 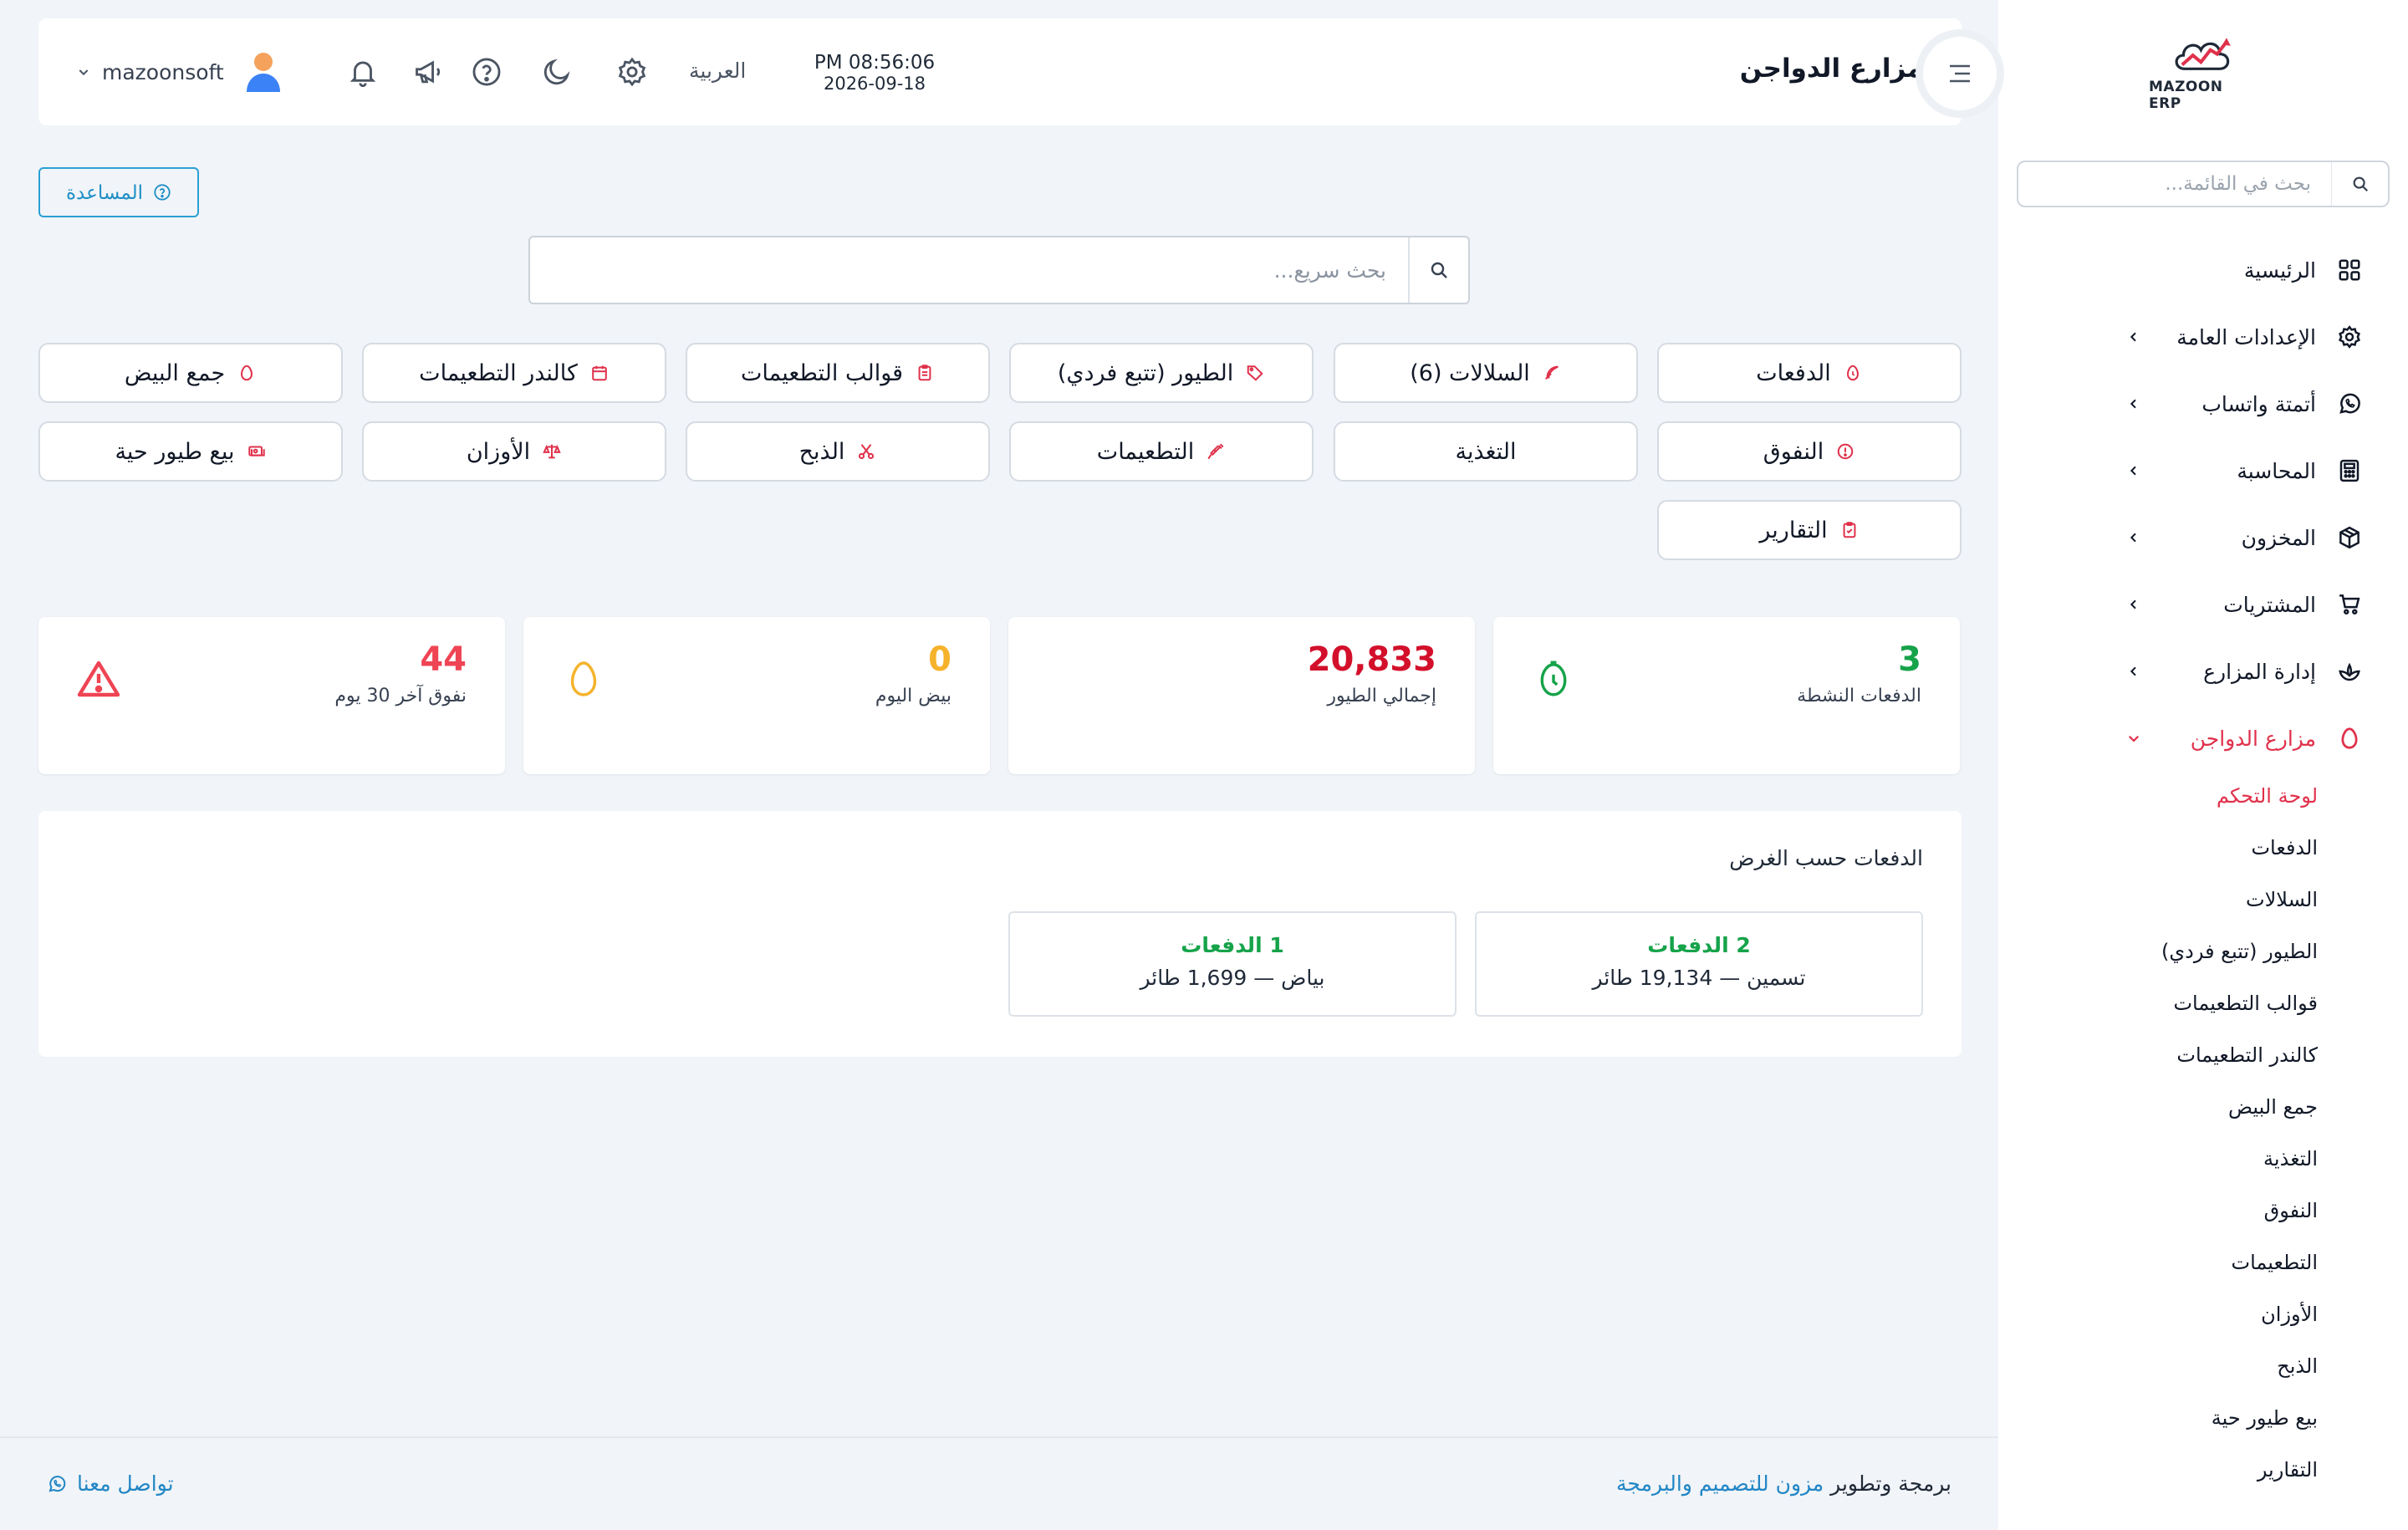 What do you see at coordinates (2203, 1366) in the screenshot?
I see `submenu-item-slaughter: الذبح` at bounding box center [2203, 1366].